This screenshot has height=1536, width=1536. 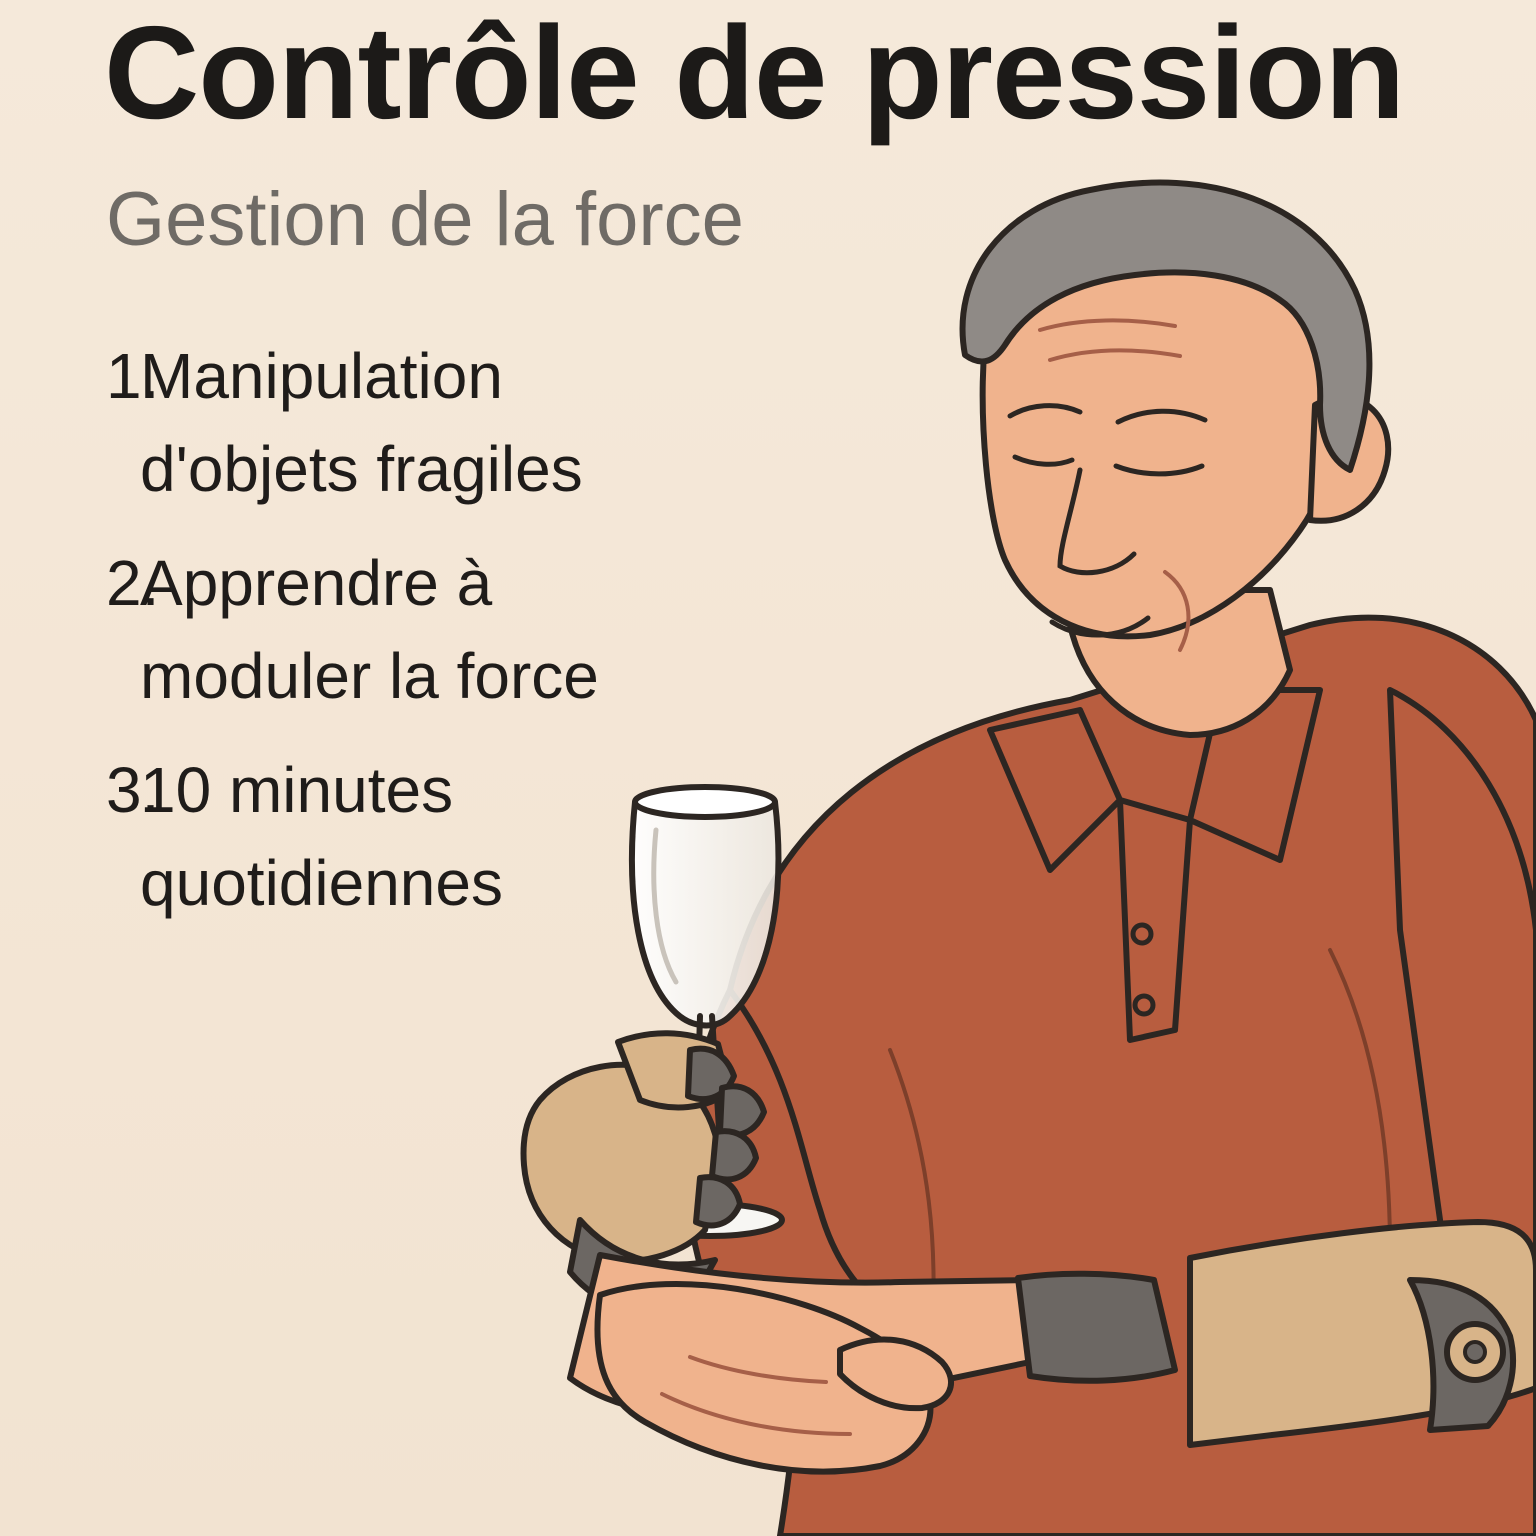 What do you see at coordinates (705, 802) in the screenshot?
I see `glass-rim` at bounding box center [705, 802].